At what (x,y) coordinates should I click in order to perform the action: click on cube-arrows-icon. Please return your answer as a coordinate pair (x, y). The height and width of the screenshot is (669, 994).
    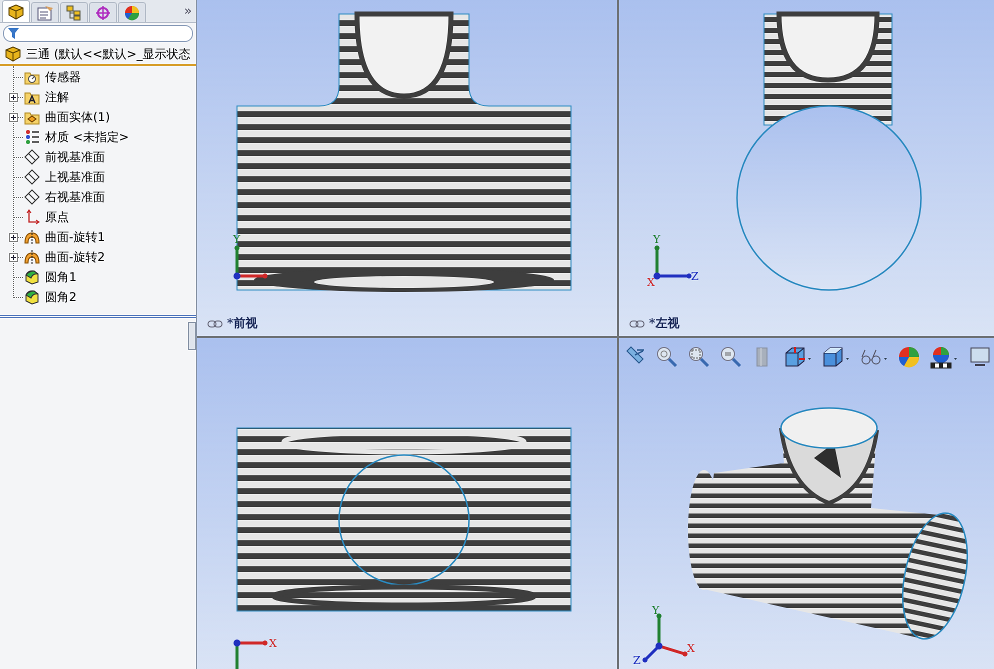
    Looking at the image, I should click on (798, 357).